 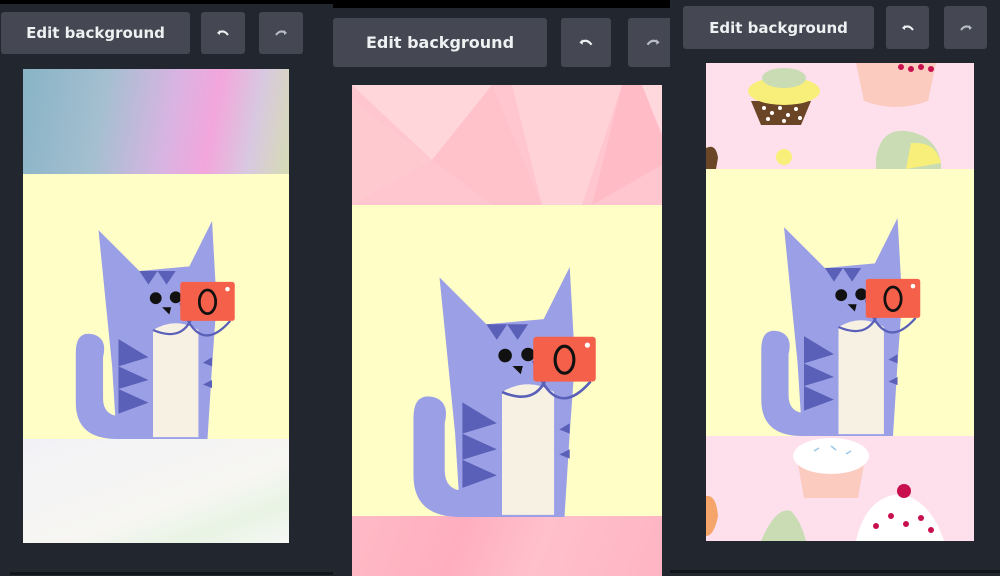 What do you see at coordinates (156, 491) in the screenshot?
I see `background-bottom-watercolor` at bounding box center [156, 491].